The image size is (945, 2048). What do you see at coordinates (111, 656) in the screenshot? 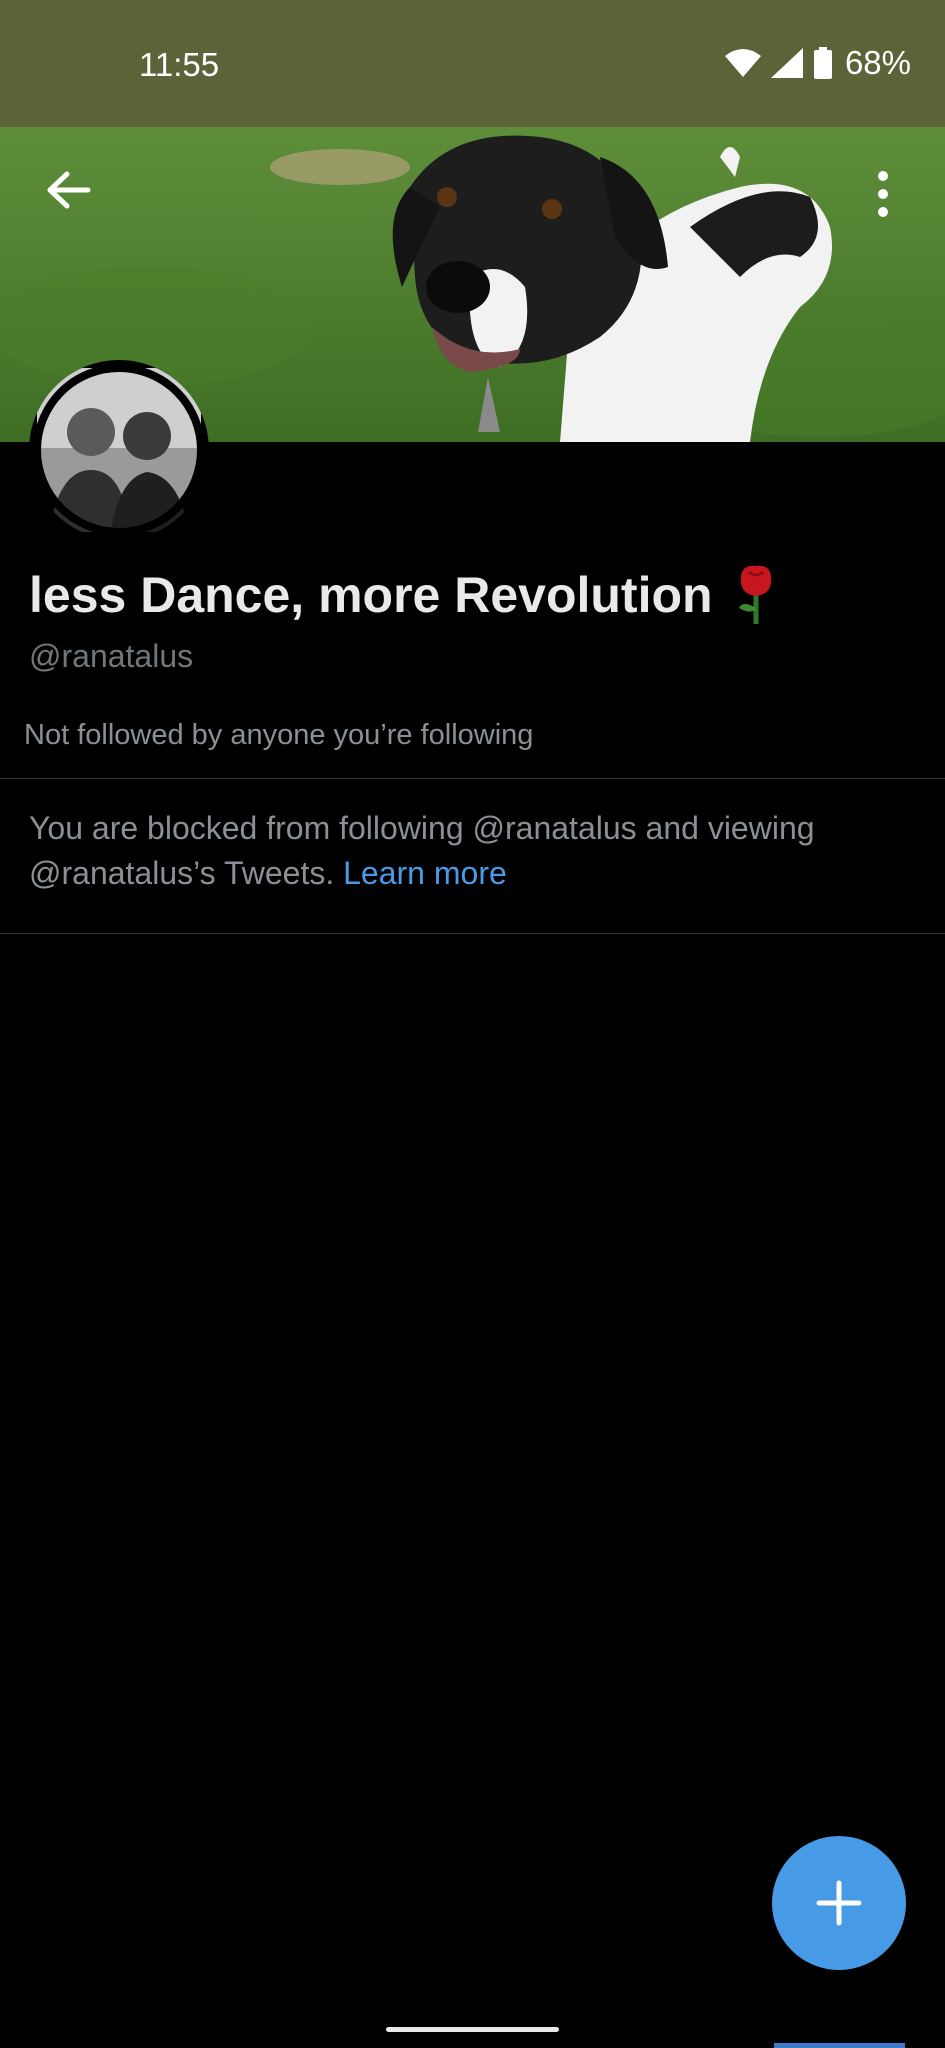
I see `profile-handle: @ranatalus` at bounding box center [111, 656].